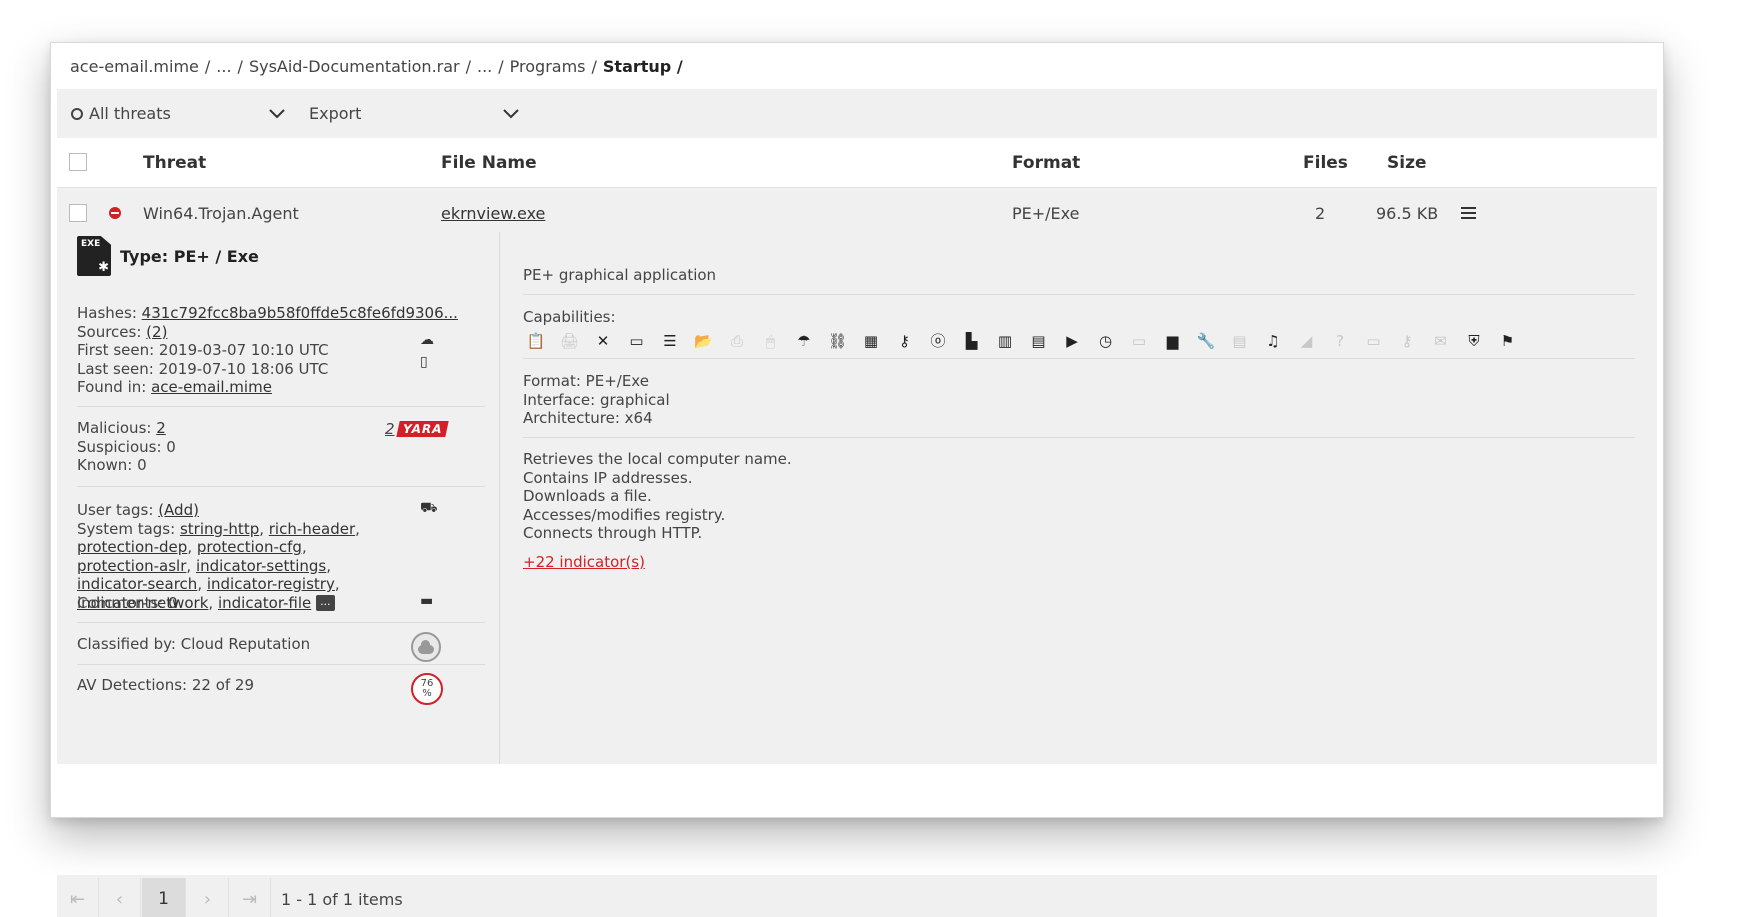  What do you see at coordinates (1072, 341) in the screenshot?
I see `terminal-icon: ▶` at bounding box center [1072, 341].